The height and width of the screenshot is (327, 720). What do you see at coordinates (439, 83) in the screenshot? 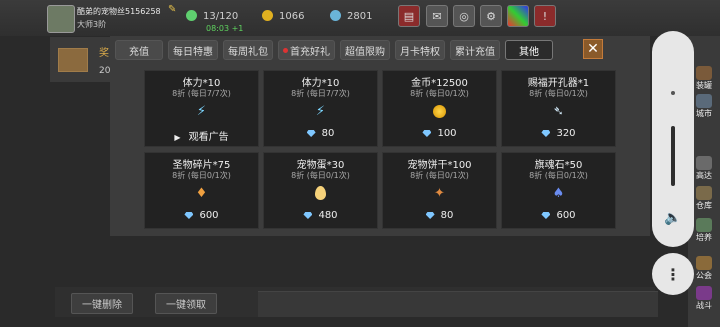
I see `item-title: 金币*12500` at bounding box center [439, 83].